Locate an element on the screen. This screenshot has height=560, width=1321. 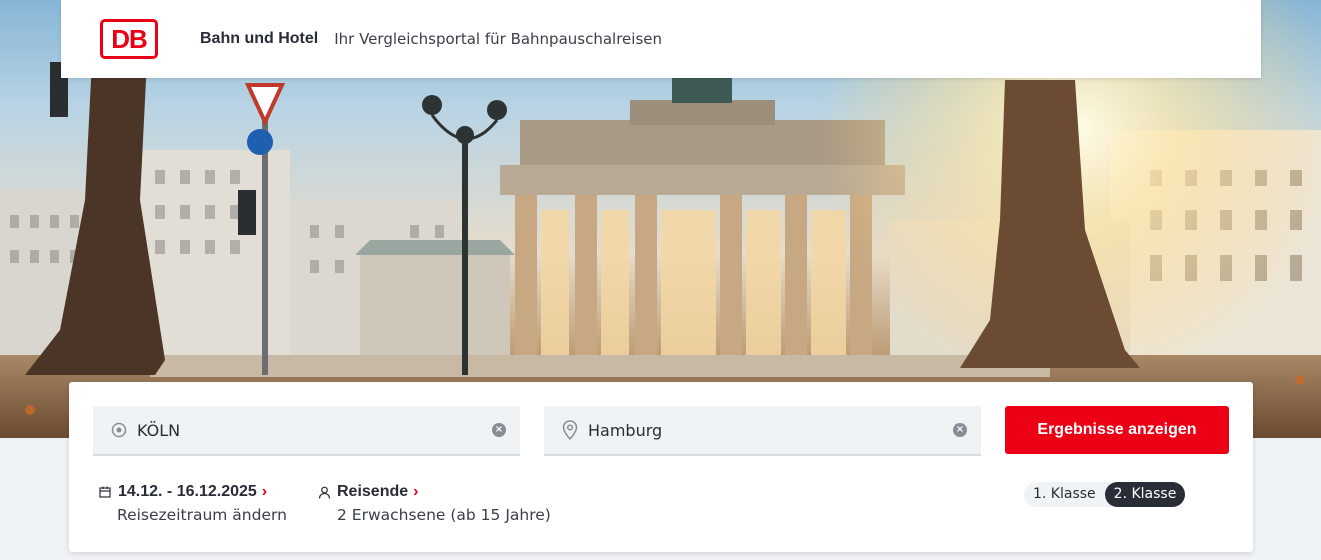
db-logo: DB is located at coordinates (129, 39).